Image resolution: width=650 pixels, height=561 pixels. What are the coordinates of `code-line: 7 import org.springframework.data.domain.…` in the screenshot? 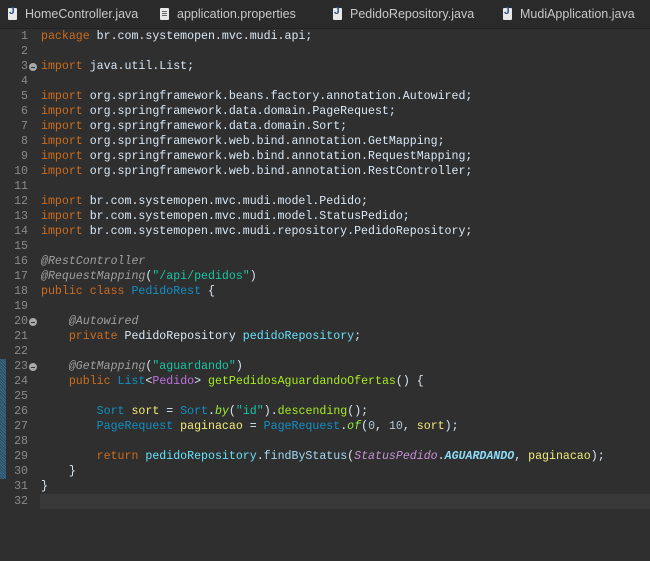 It's located at (325, 126).